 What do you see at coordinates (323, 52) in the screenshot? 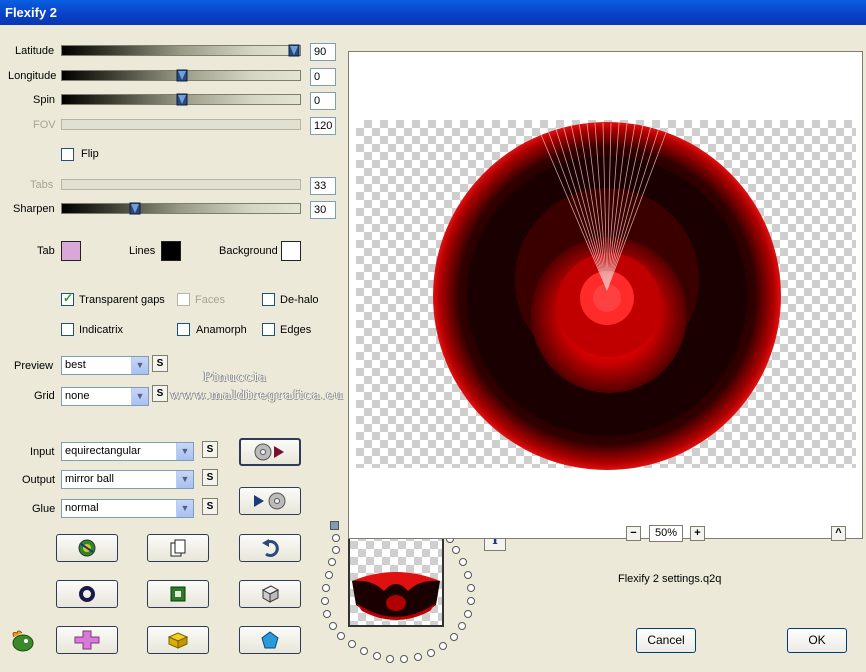
I see `latitude-value: 90` at bounding box center [323, 52].